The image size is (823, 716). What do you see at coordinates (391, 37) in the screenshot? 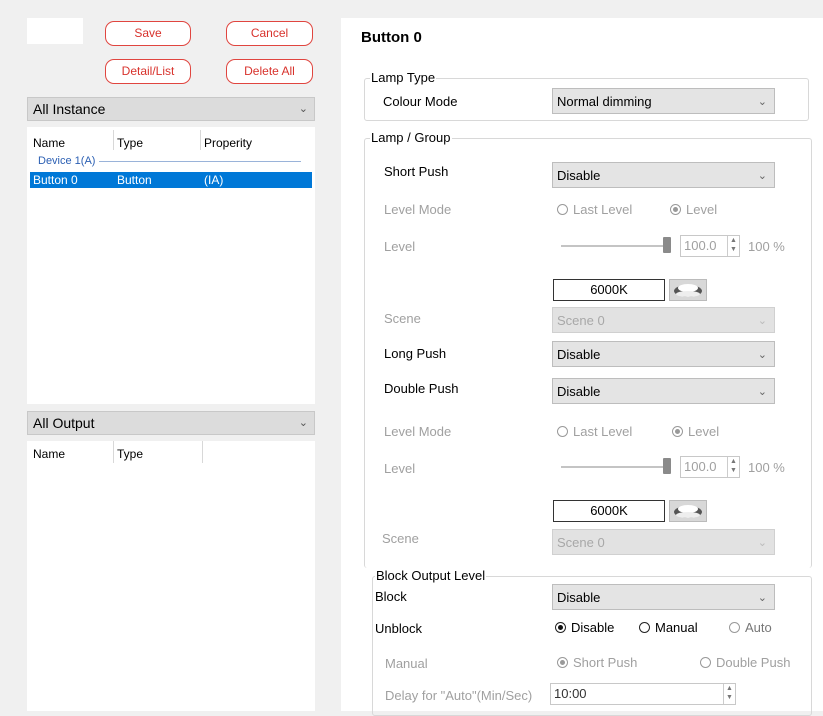
I see `page-title: Button 0` at bounding box center [391, 37].